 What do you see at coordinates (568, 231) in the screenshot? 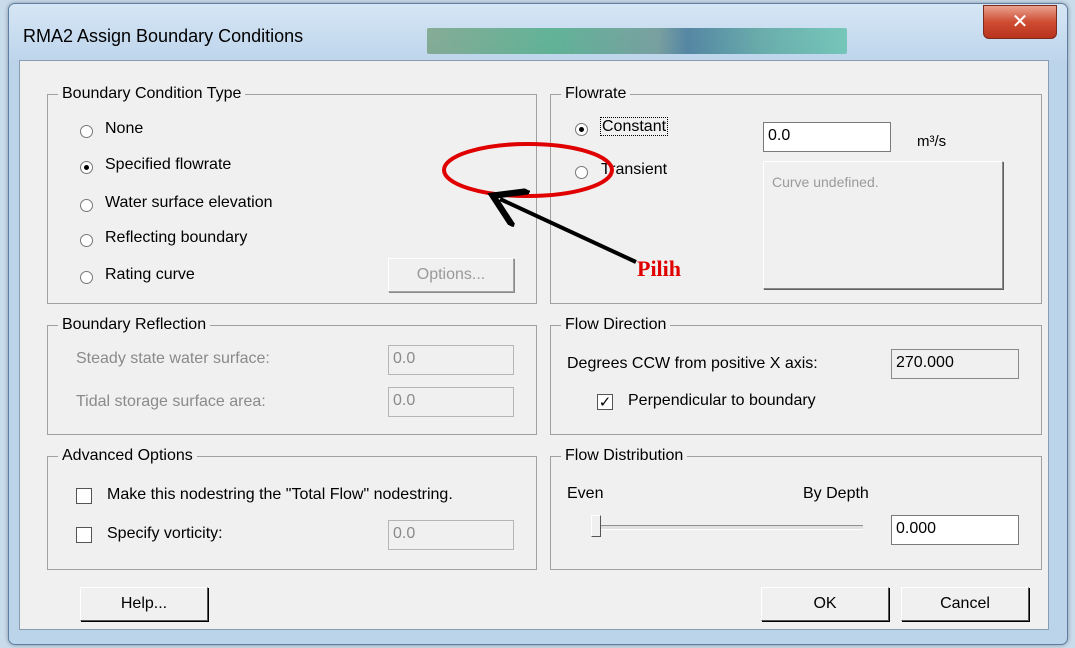
I see `annotation-arrow` at bounding box center [568, 231].